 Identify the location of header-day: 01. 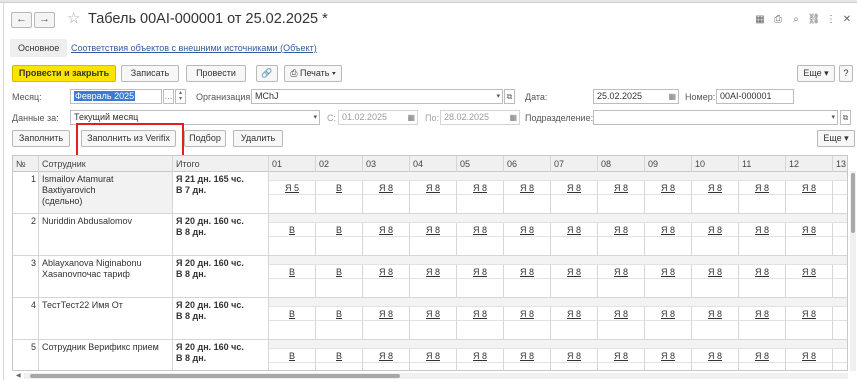
(292, 164).